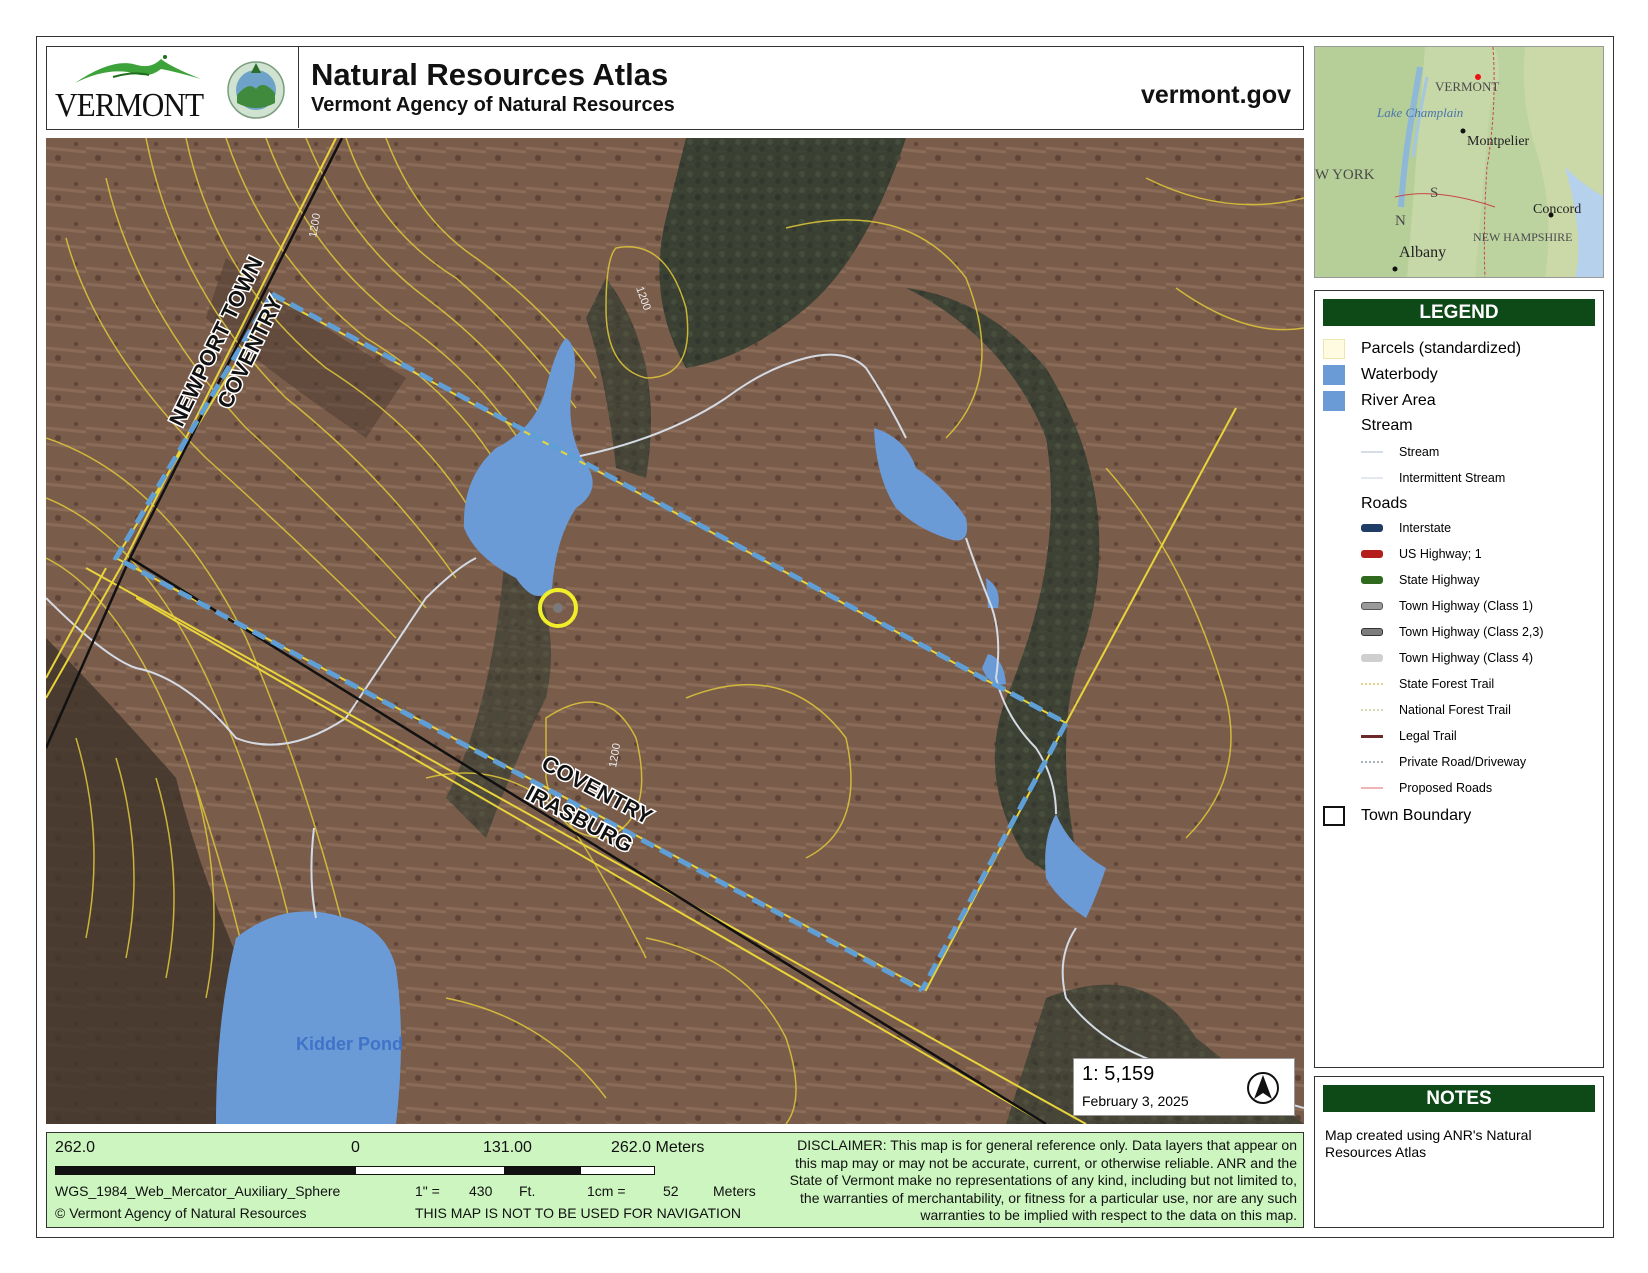 This screenshot has height=1273, width=1648. Describe the element at coordinates (198, 1191) in the screenshot. I see `projection-text: WGS_1984_Web_Mercator_Auxiliary_Sphere` at that location.